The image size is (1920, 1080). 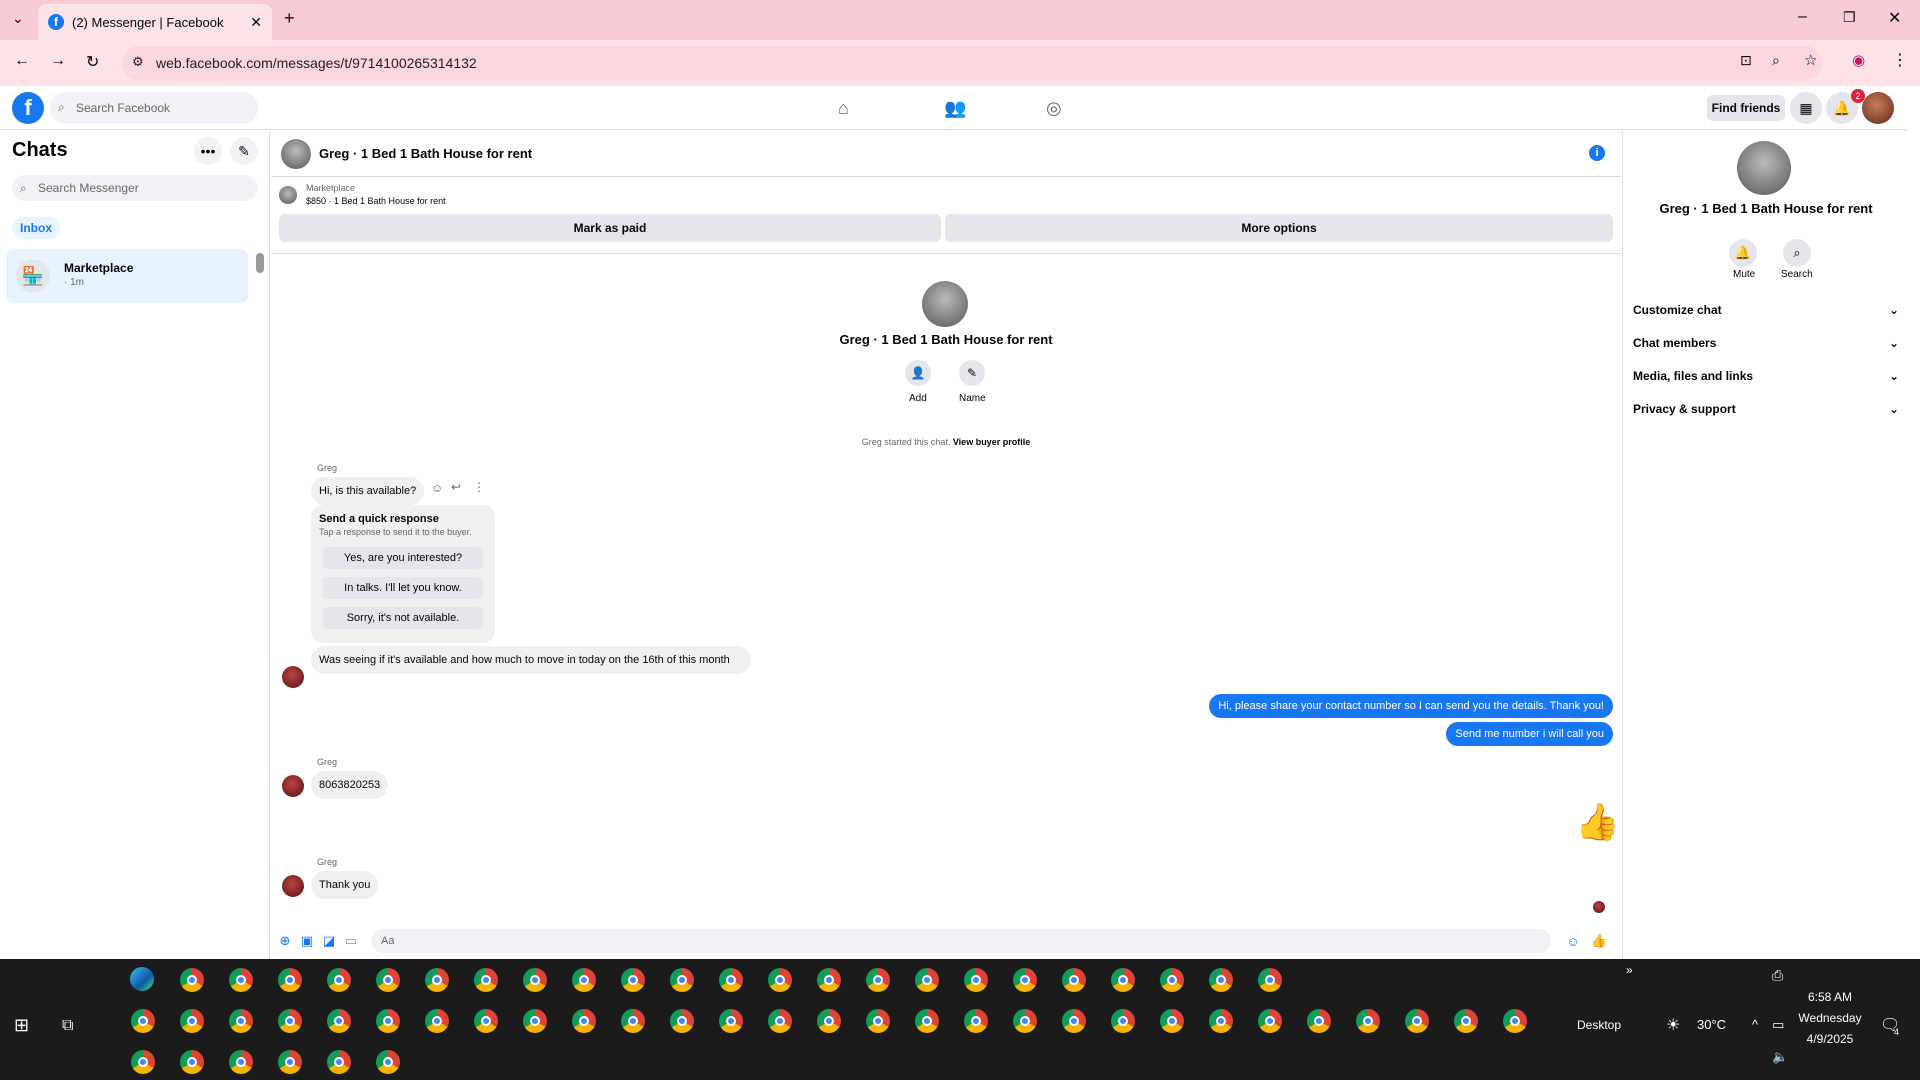 I want to click on network-icon: ▭, so click(x=1778, y=1025).